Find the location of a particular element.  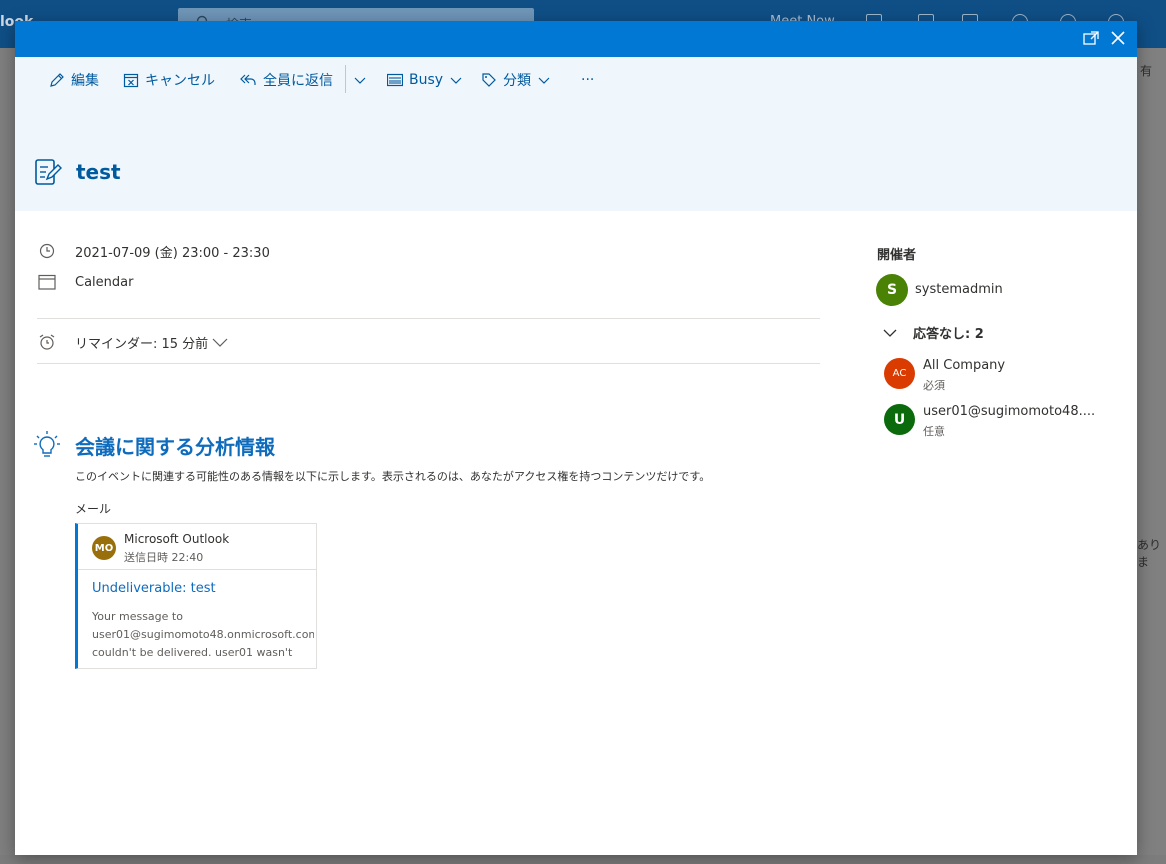

toolbar-divider is located at coordinates (345, 79).